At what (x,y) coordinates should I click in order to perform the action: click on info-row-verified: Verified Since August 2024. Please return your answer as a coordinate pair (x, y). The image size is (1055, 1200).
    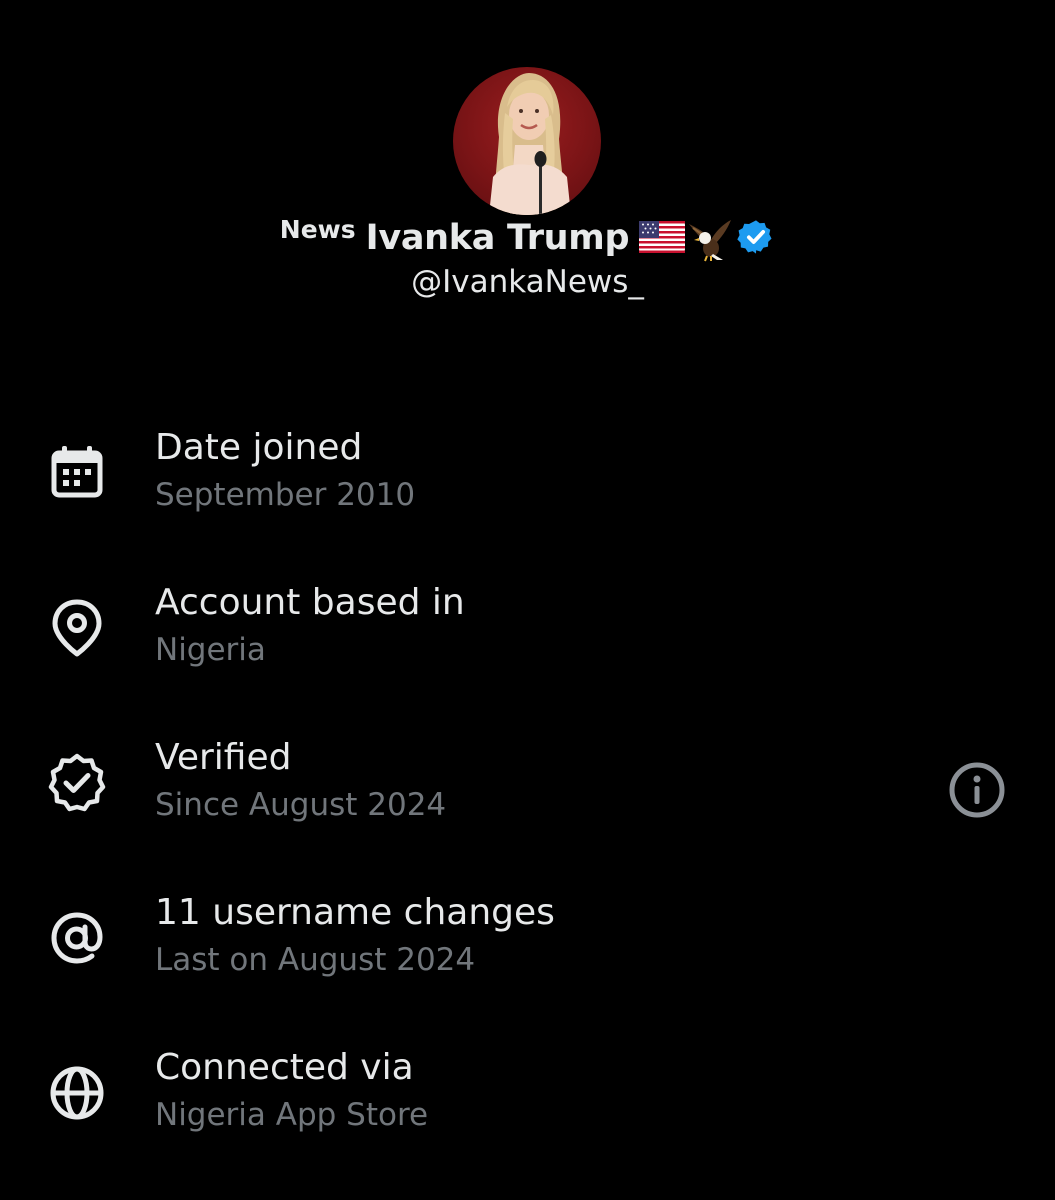
    Looking at the image, I should click on (527, 802).